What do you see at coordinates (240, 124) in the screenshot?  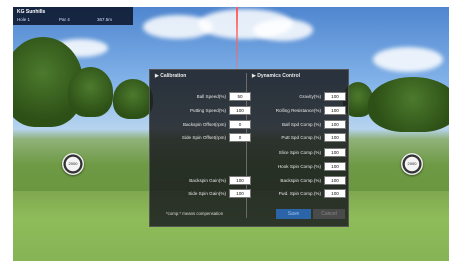 I see `backspin-offset-input: 0` at bounding box center [240, 124].